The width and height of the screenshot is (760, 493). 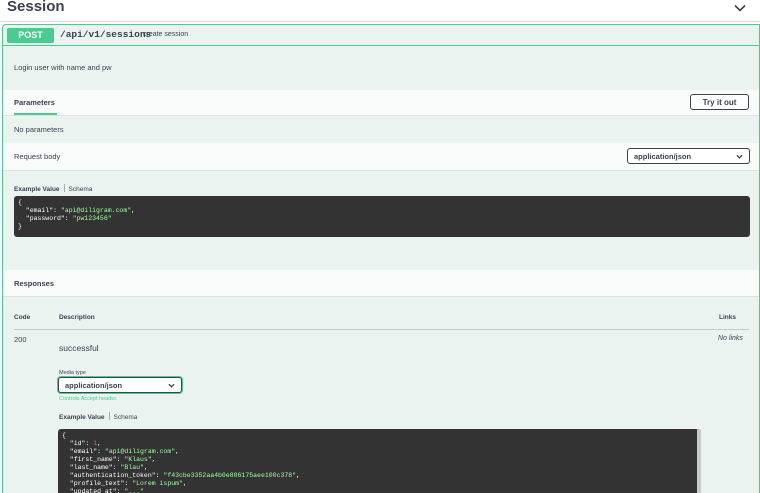 What do you see at coordinates (166, 34) in the screenshot?
I see `endpoint-summary: create session` at bounding box center [166, 34].